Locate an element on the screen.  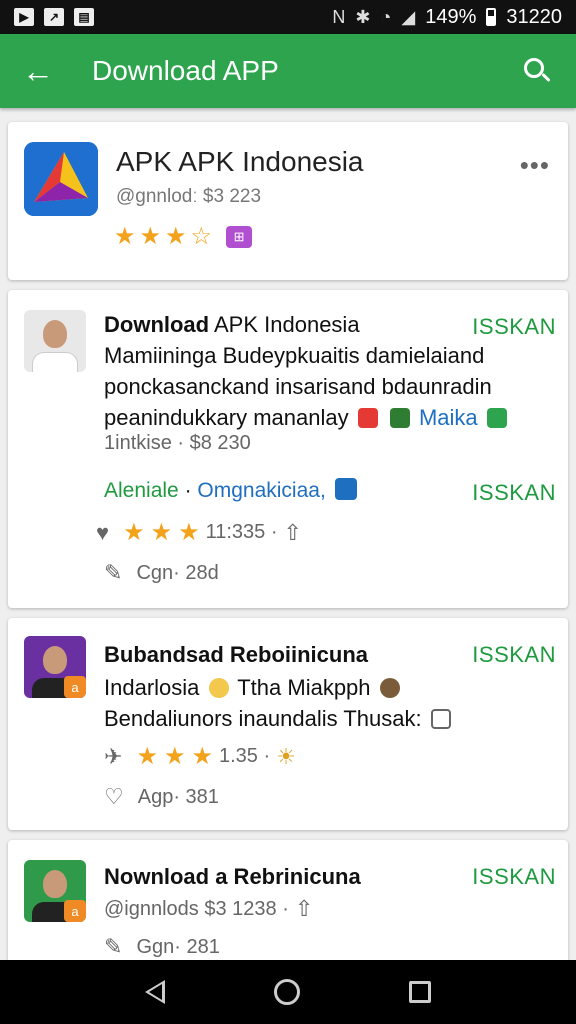
more-options-icon: ••• is located at coordinates (535, 165).